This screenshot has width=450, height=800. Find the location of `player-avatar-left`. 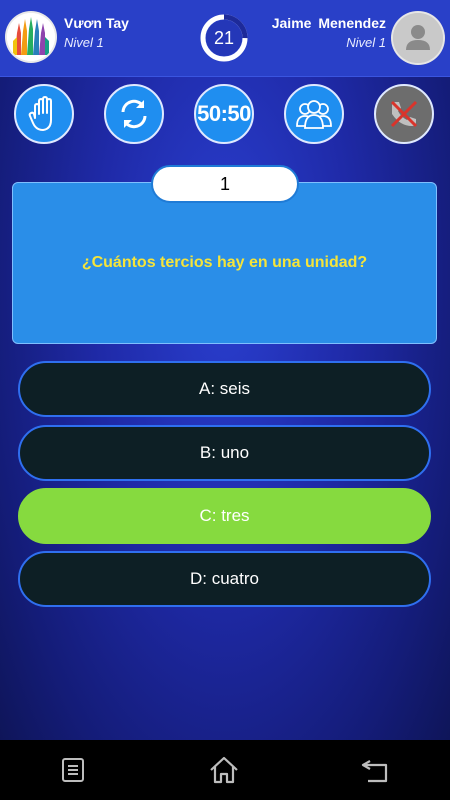

player-avatar-left is located at coordinates (31, 37).